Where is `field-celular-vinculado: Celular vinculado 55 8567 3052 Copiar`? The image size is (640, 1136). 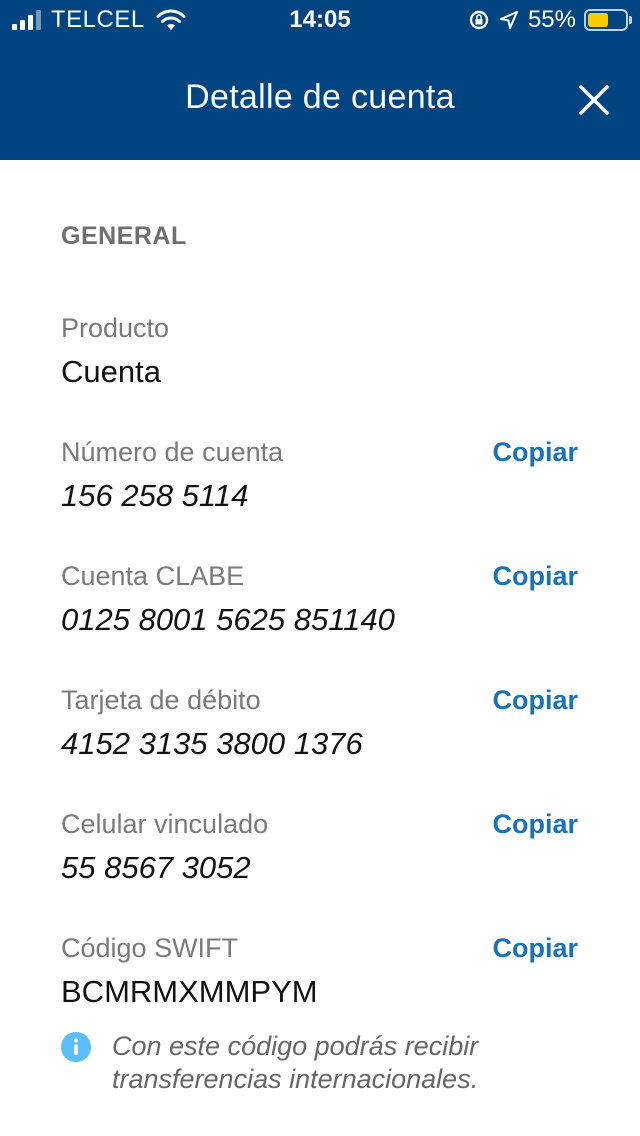 field-celular-vinculado: Celular vinculado 55 8567 3052 Copiar is located at coordinates (321, 848).